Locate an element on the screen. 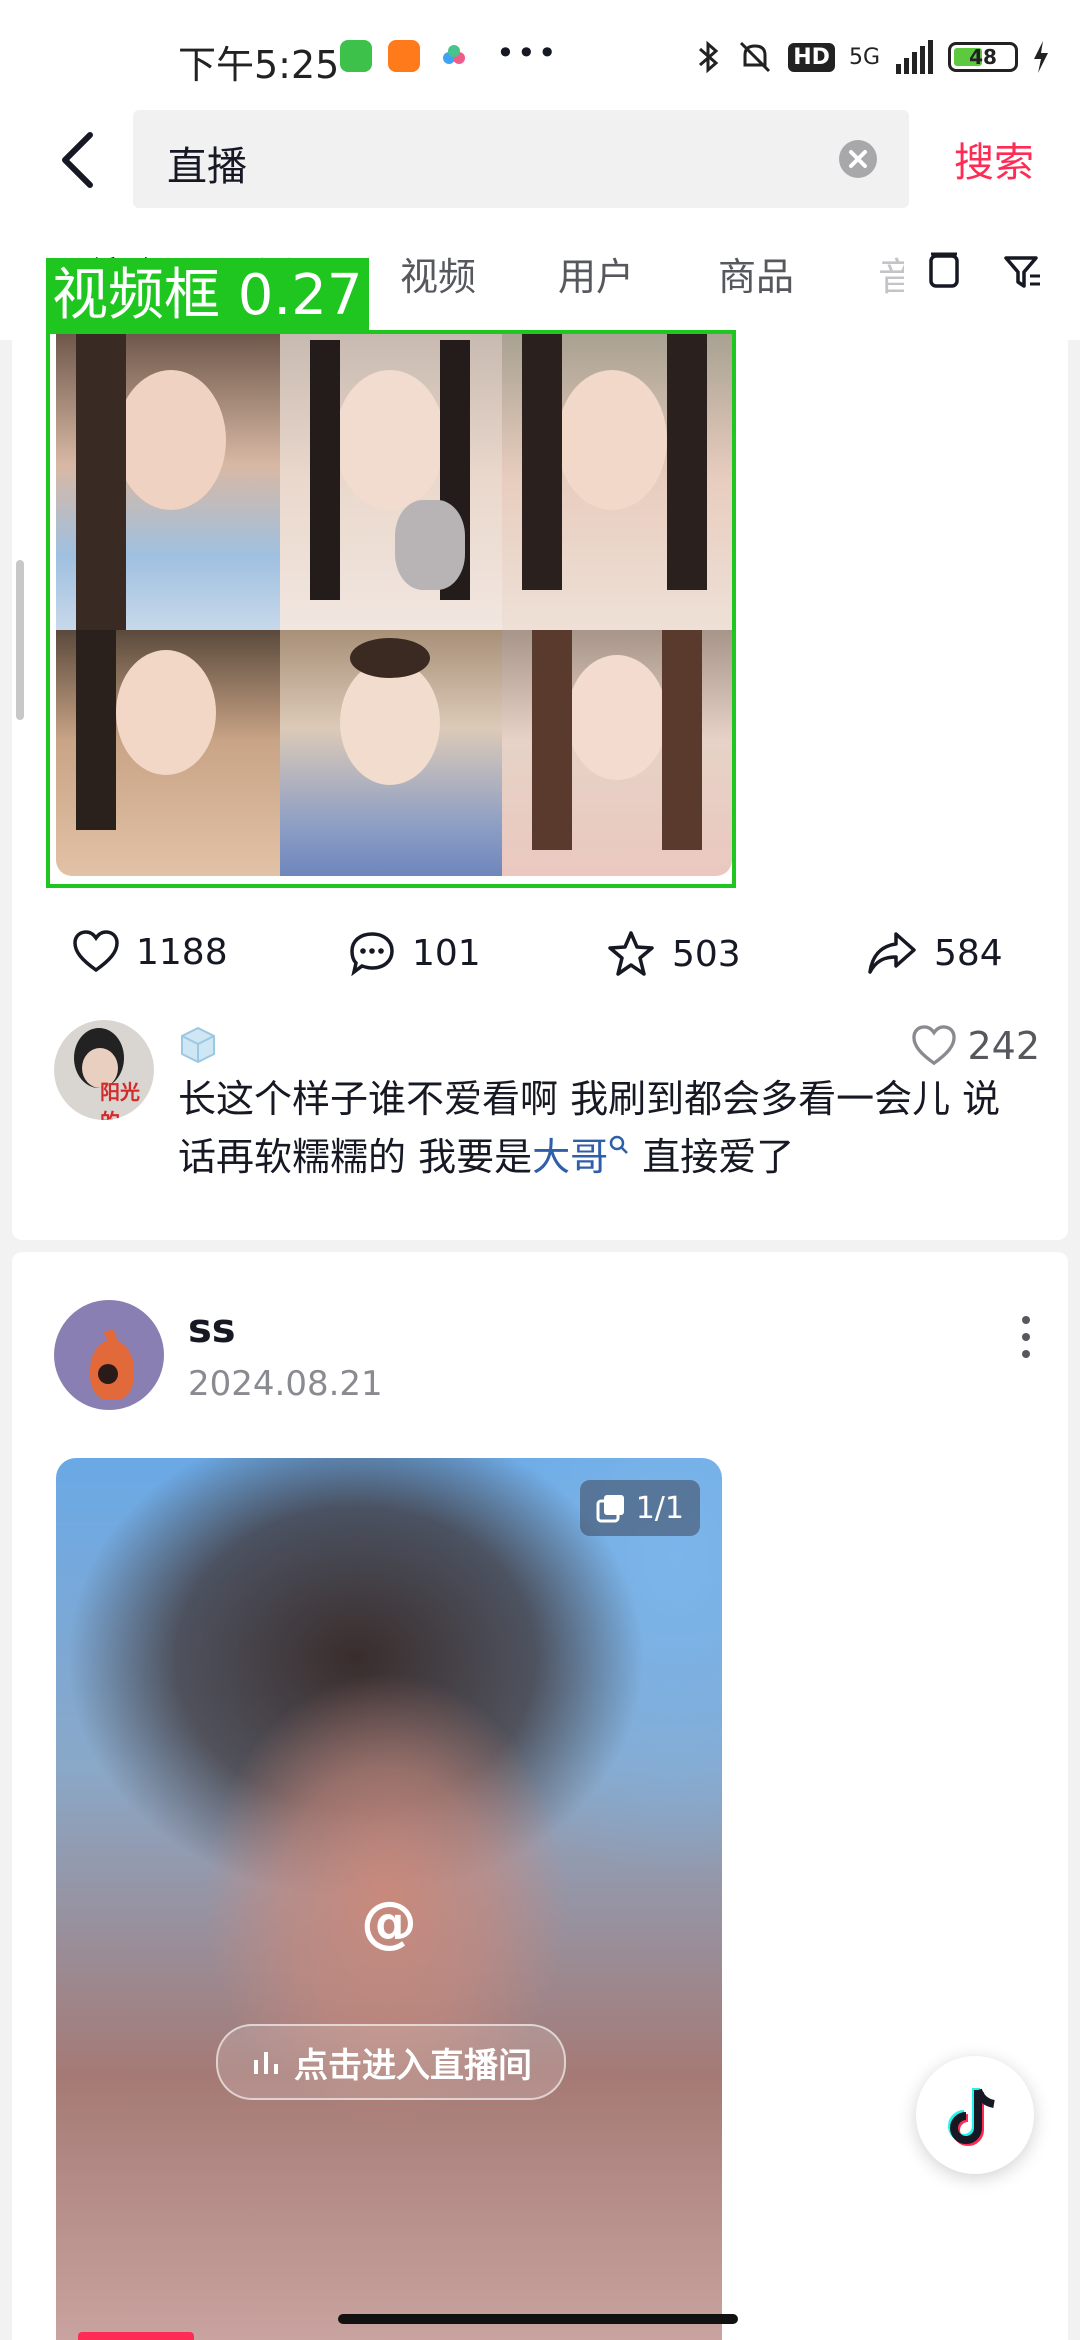  search-query: 直播 is located at coordinates (207, 167).